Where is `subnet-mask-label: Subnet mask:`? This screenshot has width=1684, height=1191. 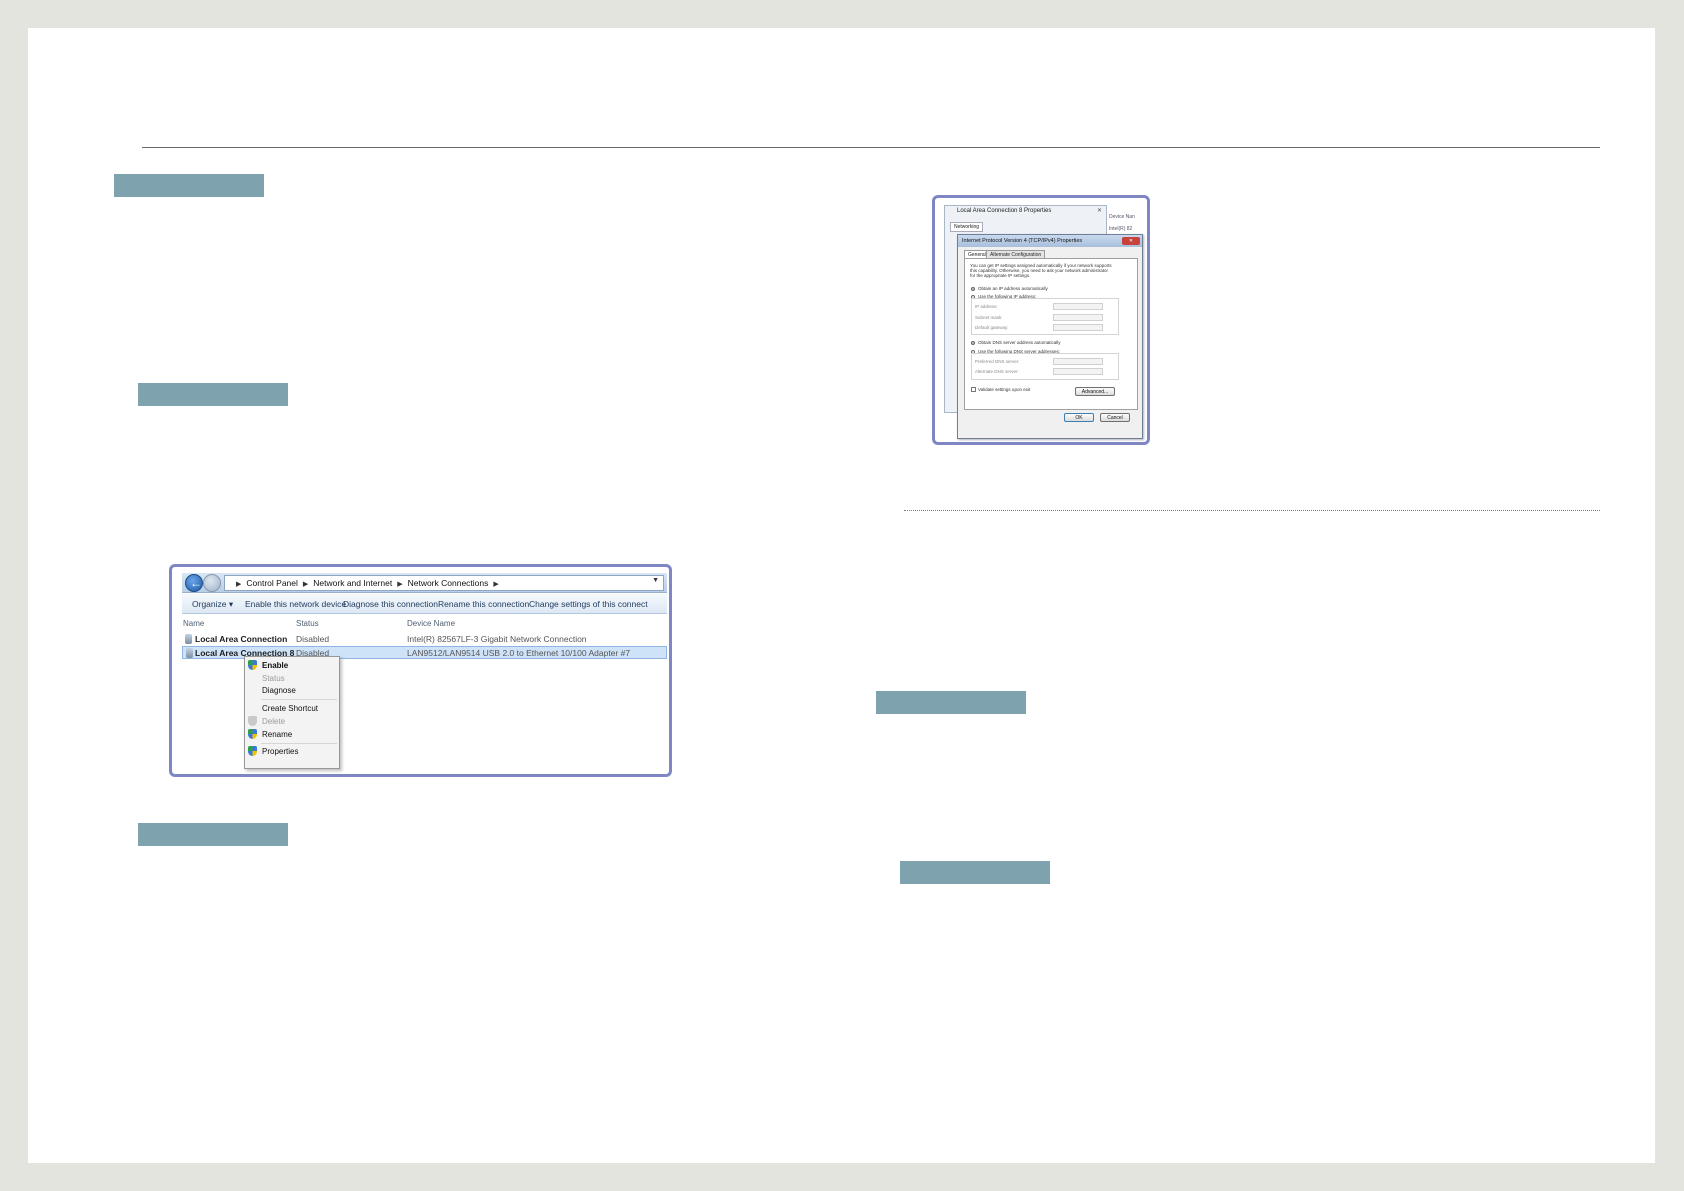 subnet-mask-label: Subnet mask: is located at coordinates (989, 317).